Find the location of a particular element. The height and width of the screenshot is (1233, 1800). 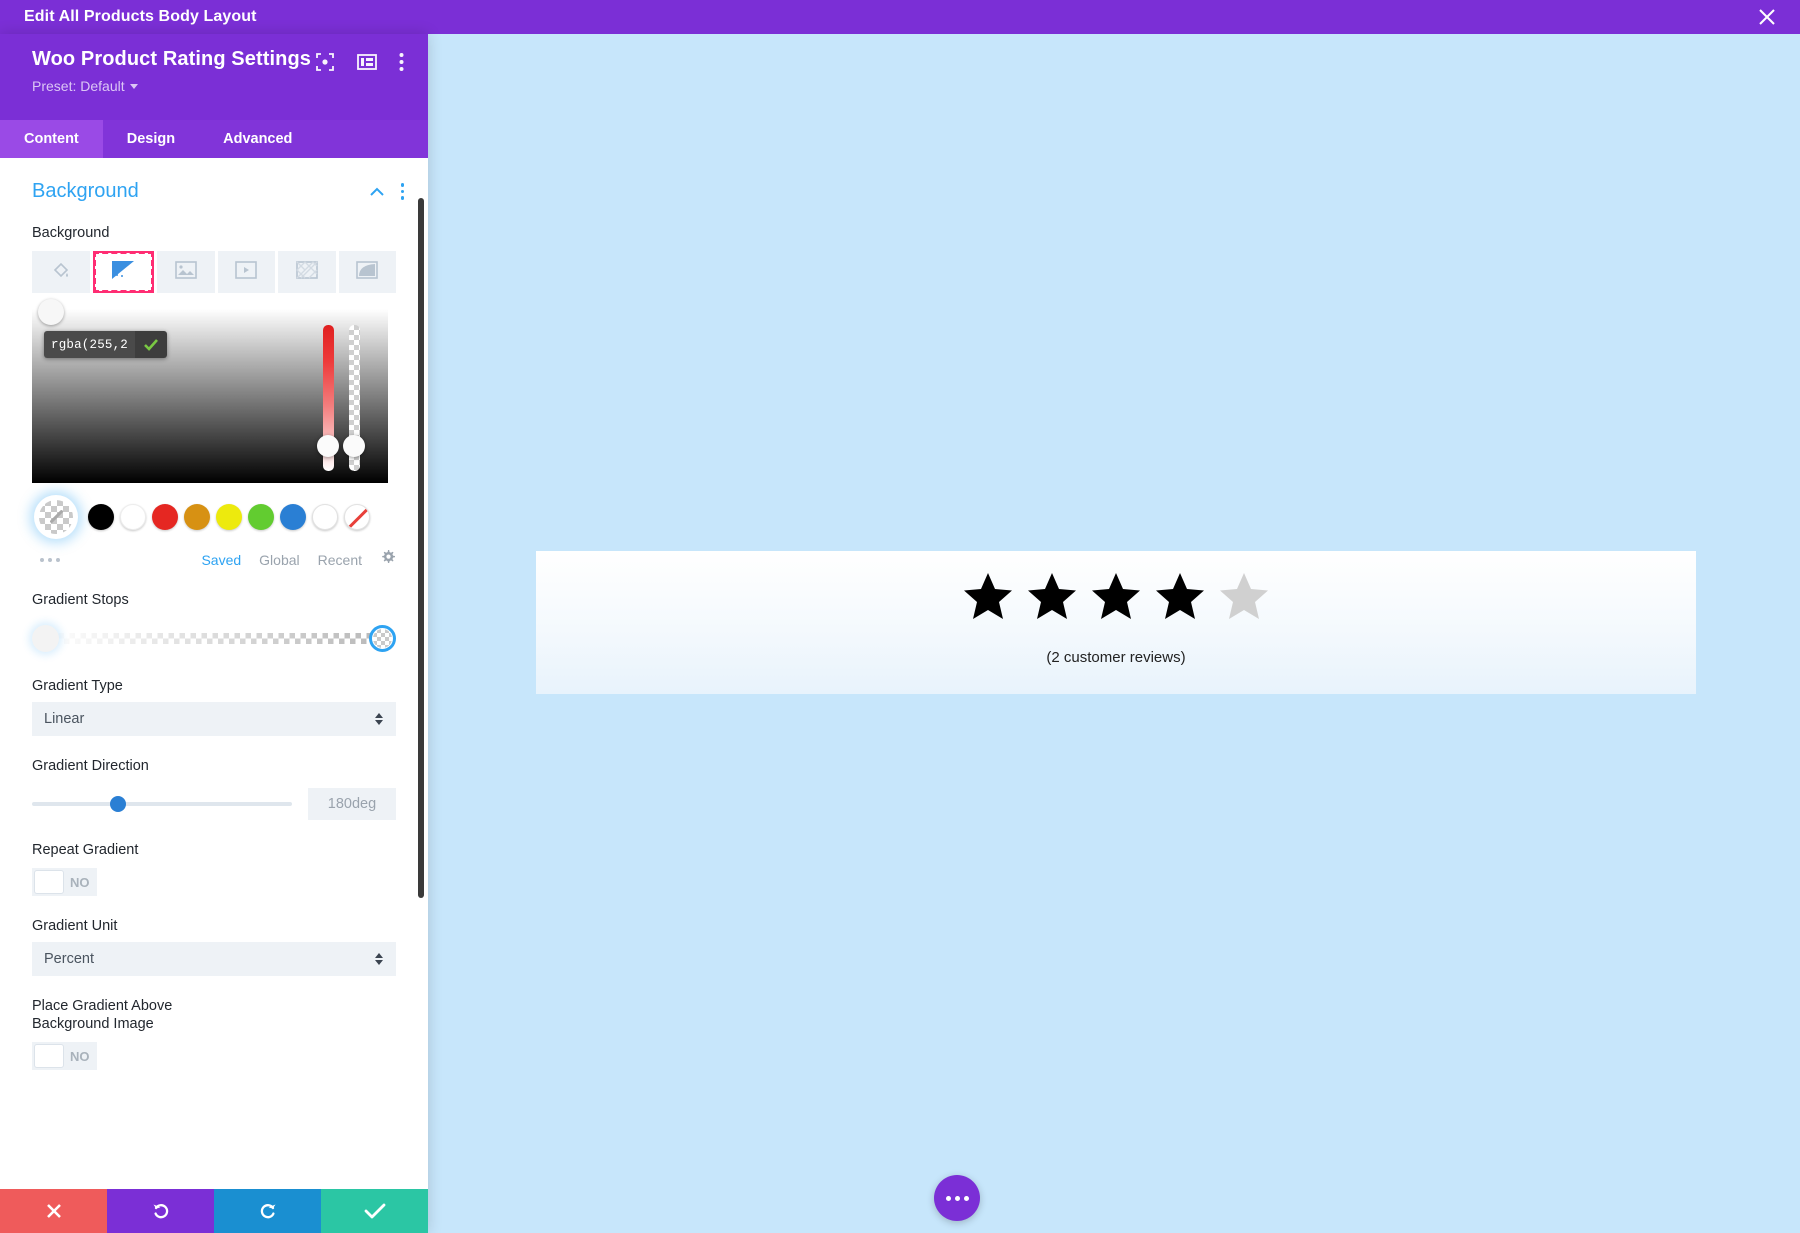

chevron-down-icon is located at coordinates (133, 86).